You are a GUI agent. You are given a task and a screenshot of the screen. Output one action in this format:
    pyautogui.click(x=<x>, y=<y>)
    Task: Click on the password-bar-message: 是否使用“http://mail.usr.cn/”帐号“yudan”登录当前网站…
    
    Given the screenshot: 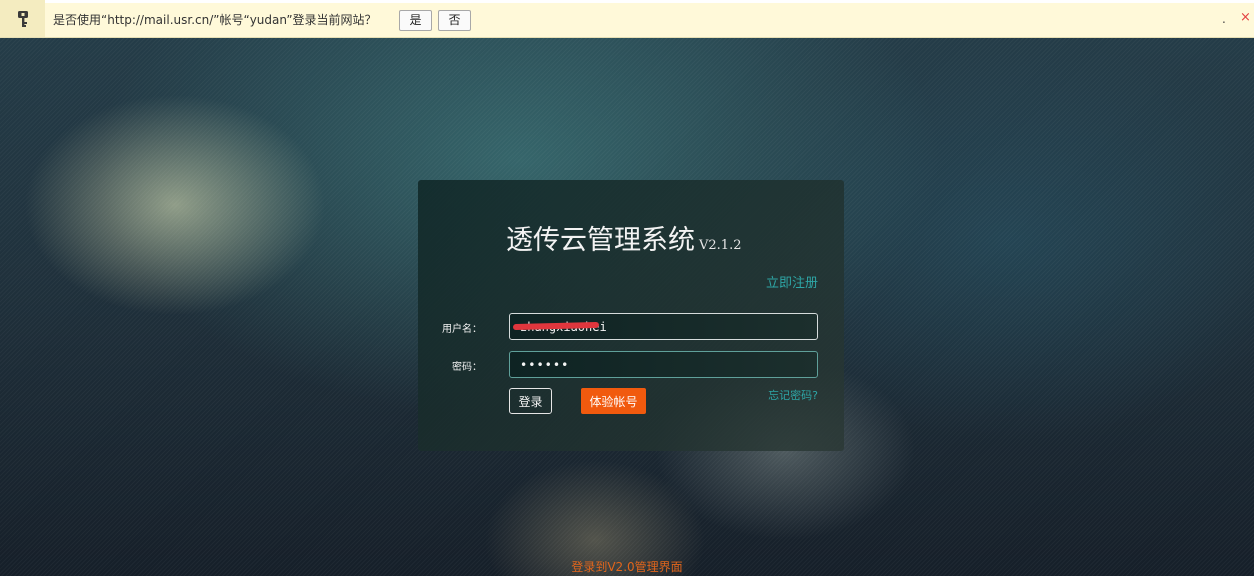 What is the action you would take?
    pyautogui.click(x=215, y=20)
    